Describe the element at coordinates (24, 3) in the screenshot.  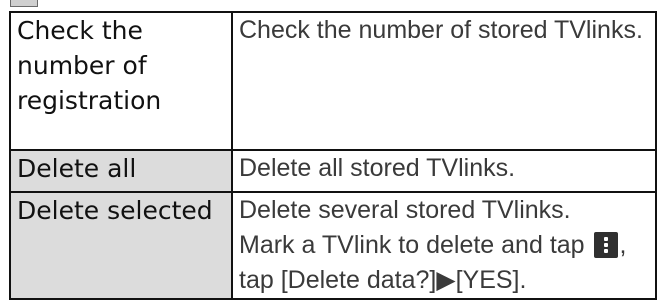
I see `page-corner-tab` at that location.